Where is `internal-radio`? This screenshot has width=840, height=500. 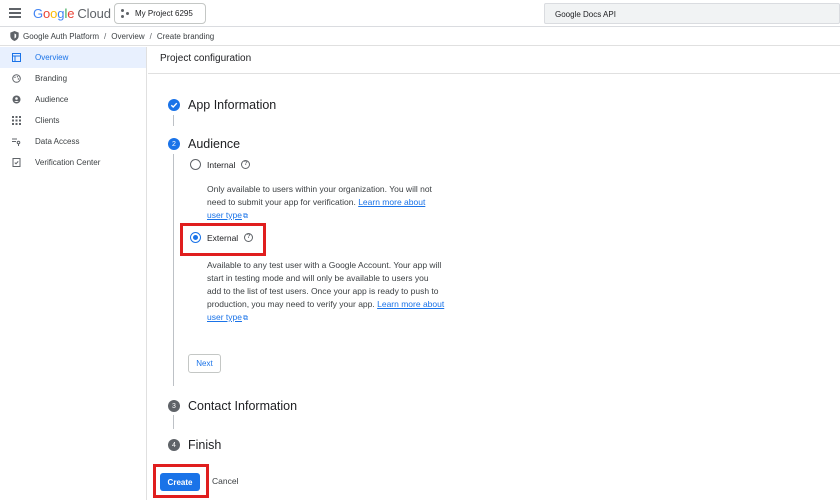
internal-radio is located at coordinates (195, 164).